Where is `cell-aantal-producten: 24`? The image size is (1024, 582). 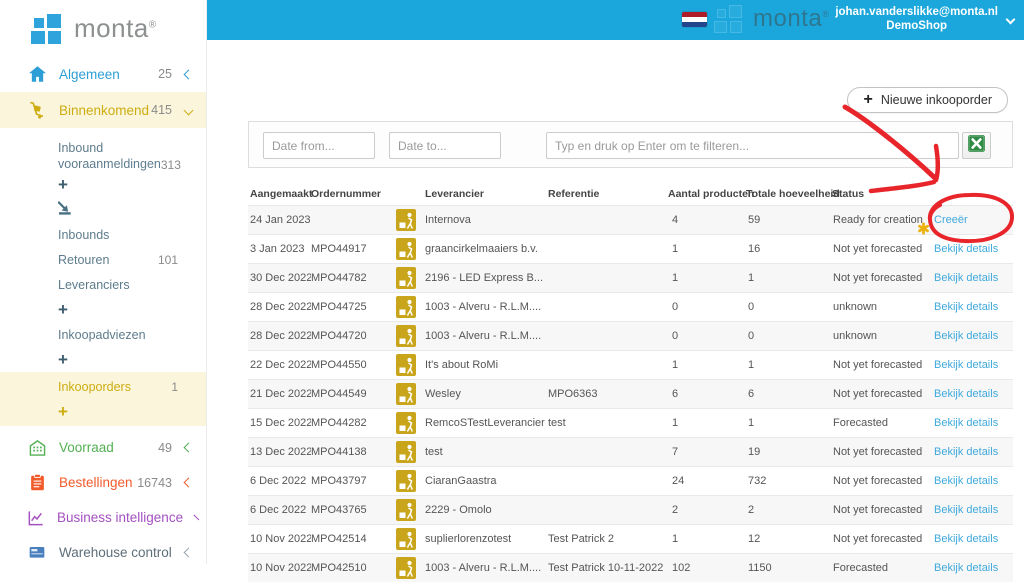 cell-aantal-producten: 24 is located at coordinates (678, 481).